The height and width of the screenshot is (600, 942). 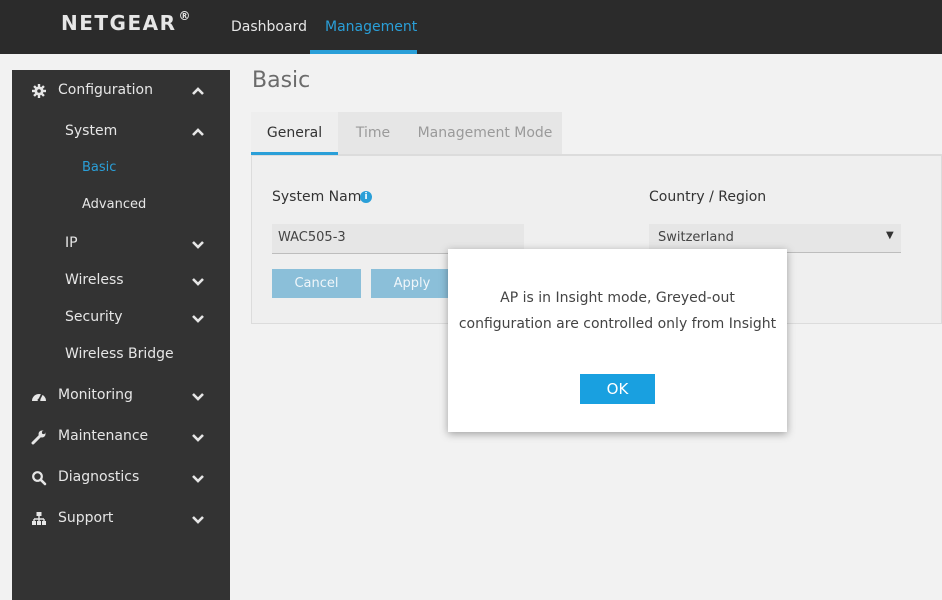 I want to click on dialog-message-line-1: AP is in Insight mode, Greyed-out, so click(x=617, y=298).